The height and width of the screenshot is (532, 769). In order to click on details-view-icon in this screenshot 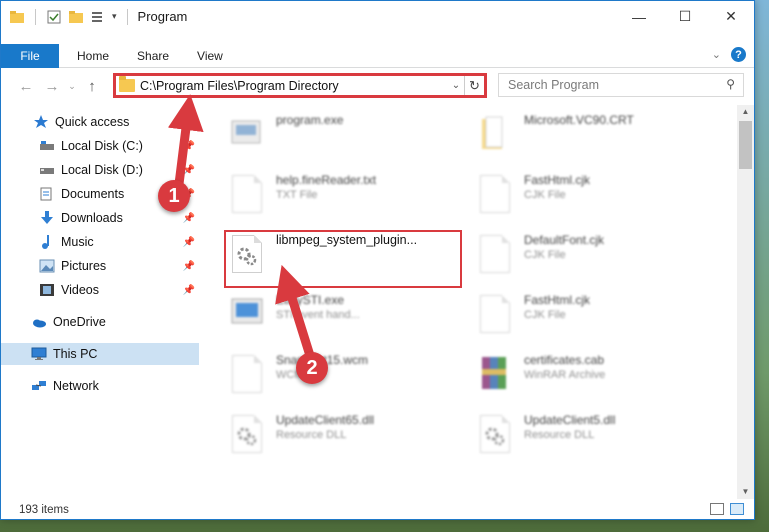, I will do `click(717, 509)`.